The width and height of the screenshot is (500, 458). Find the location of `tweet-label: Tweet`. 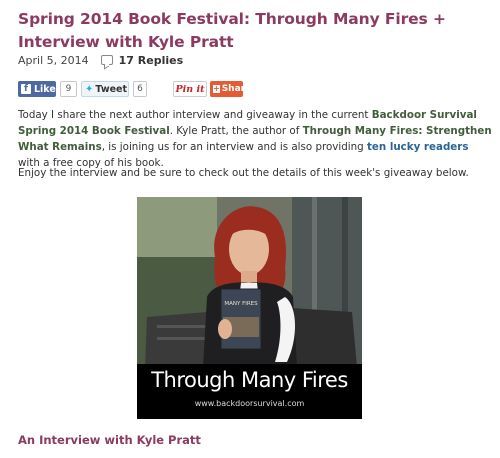

tweet-label: Tweet is located at coordinates (111, 89).